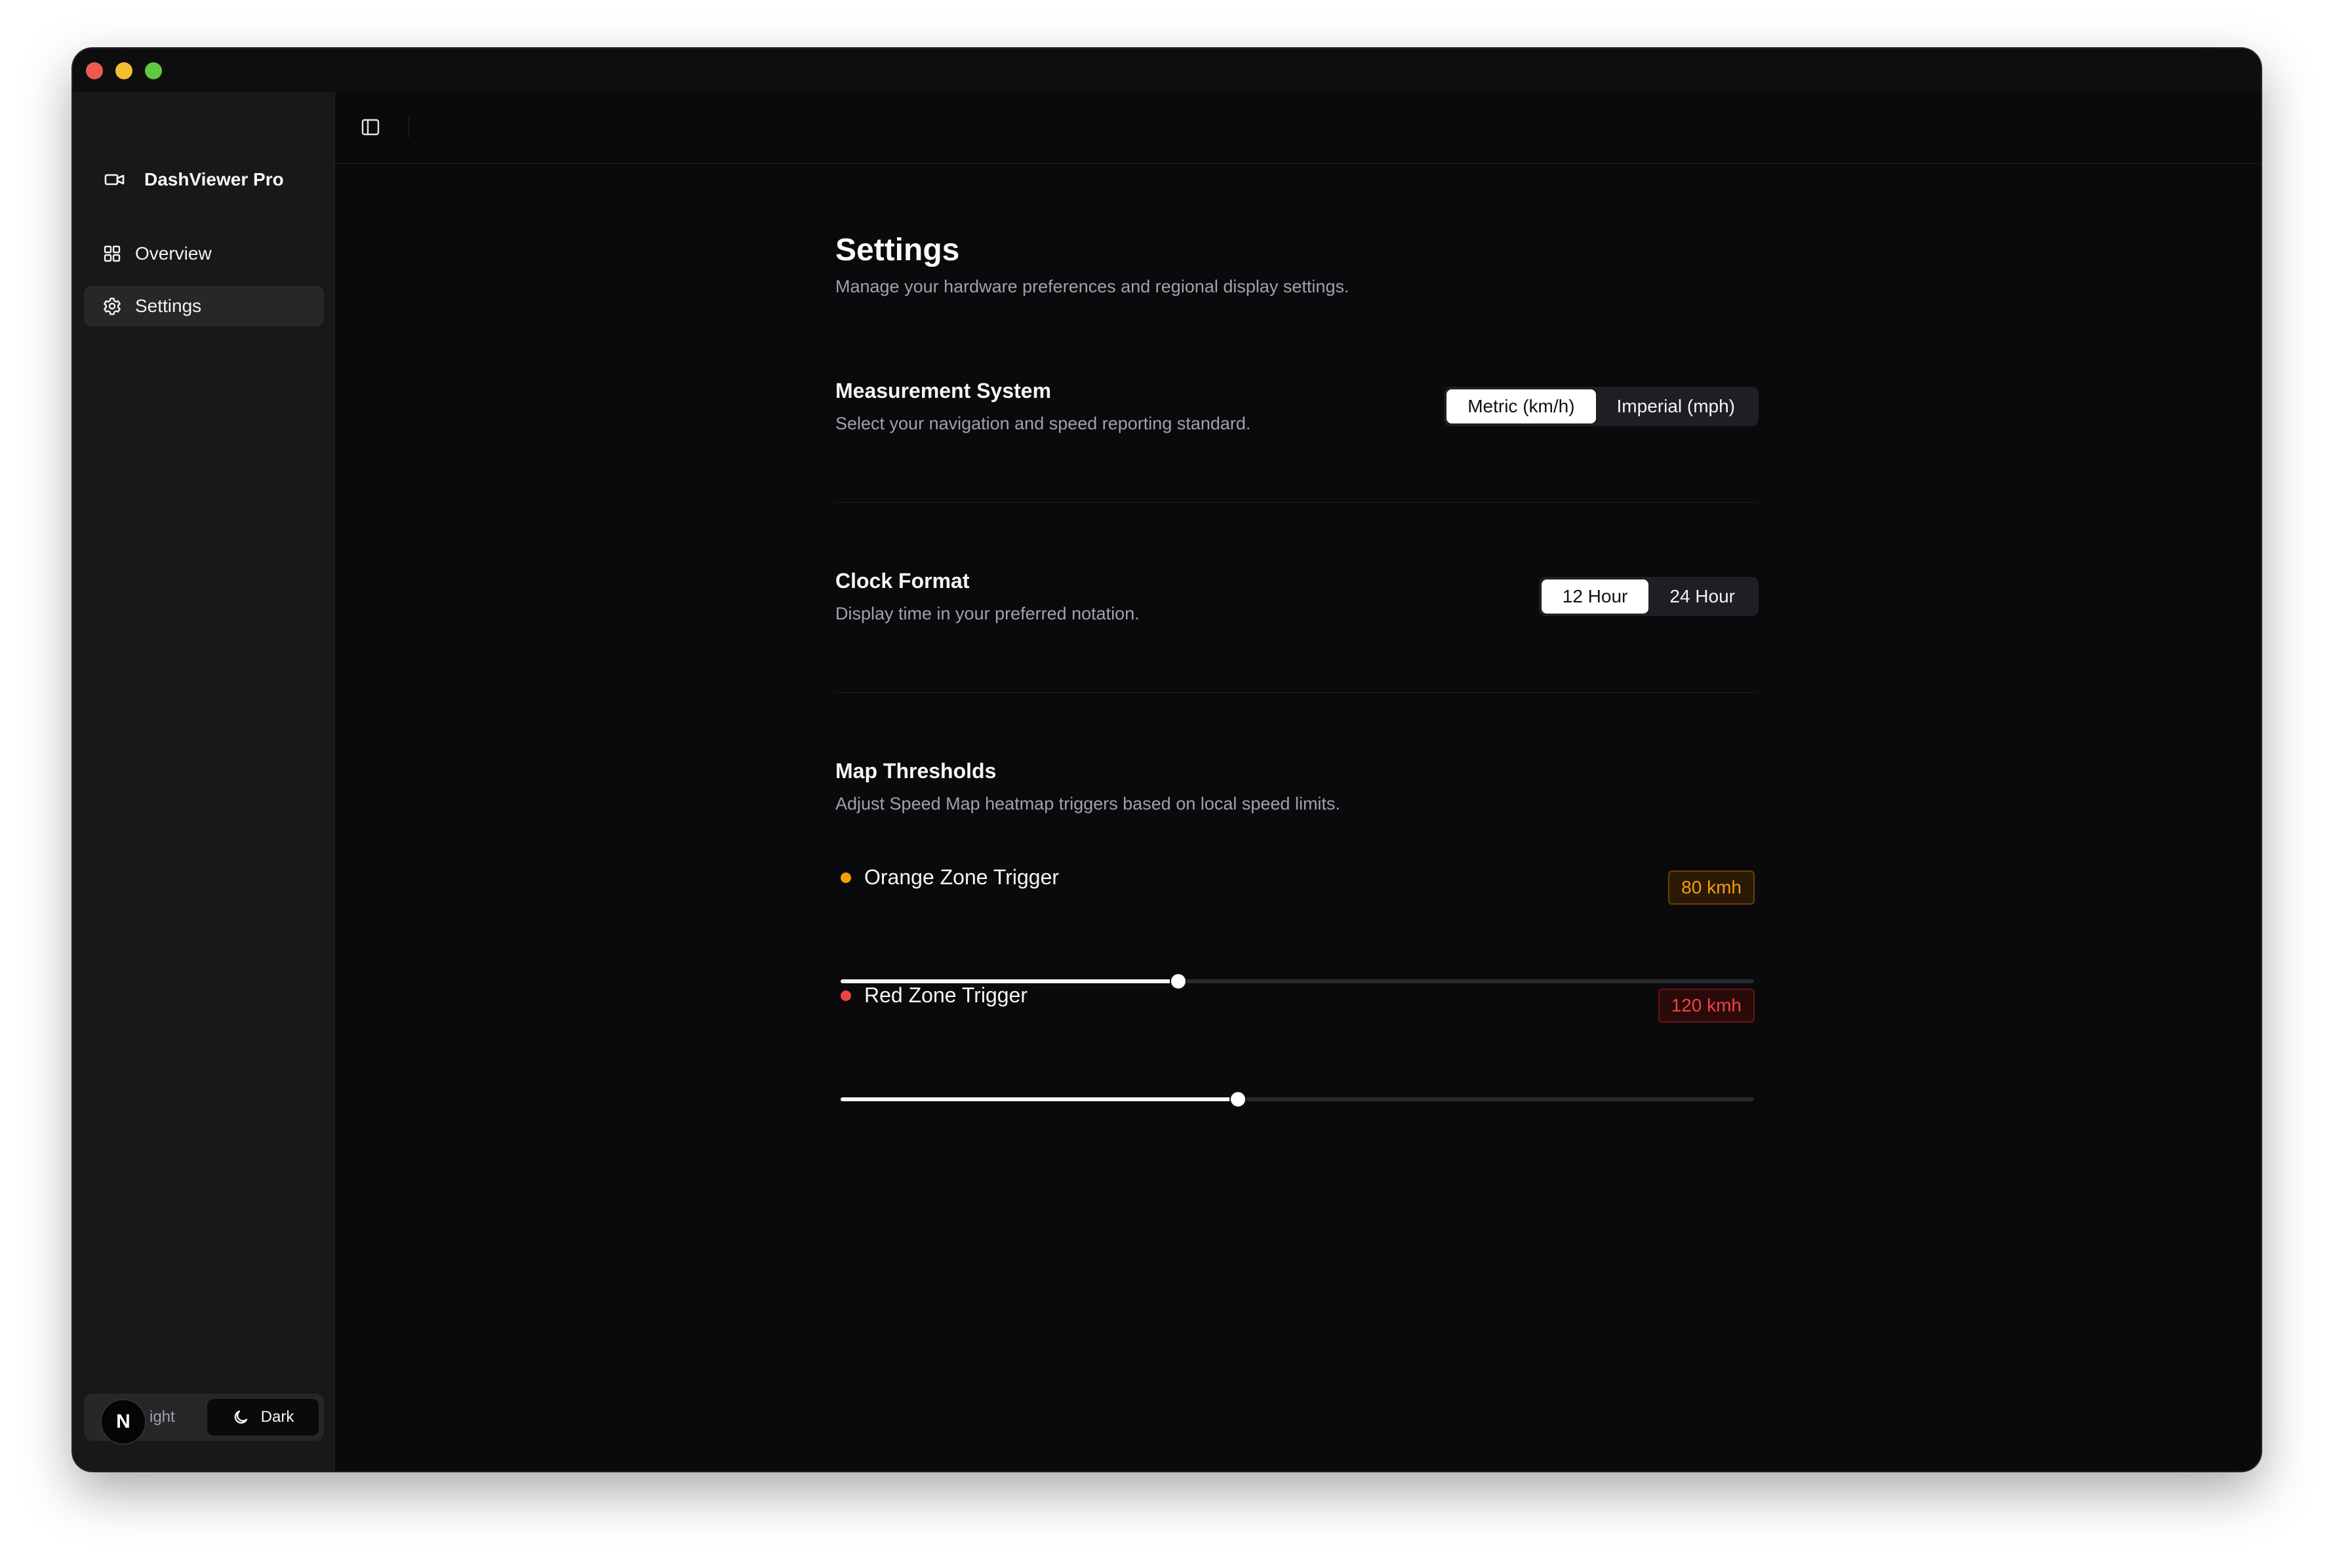 Image resolution: width=2333 pixels, height=1568 pixels. I want to click on sidebar-item-settings: Settings, so click(204, 306).